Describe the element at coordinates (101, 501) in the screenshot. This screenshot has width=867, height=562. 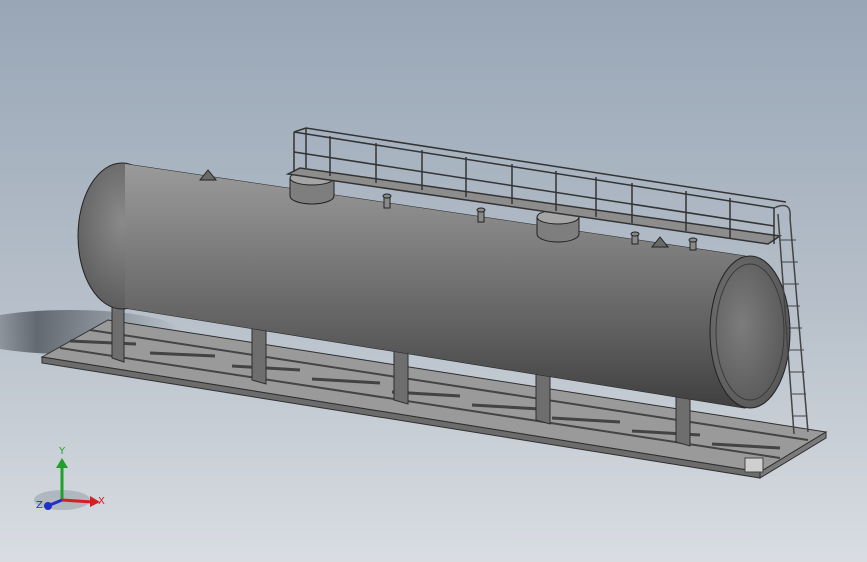
I see `x-axis-label: X` at that location.